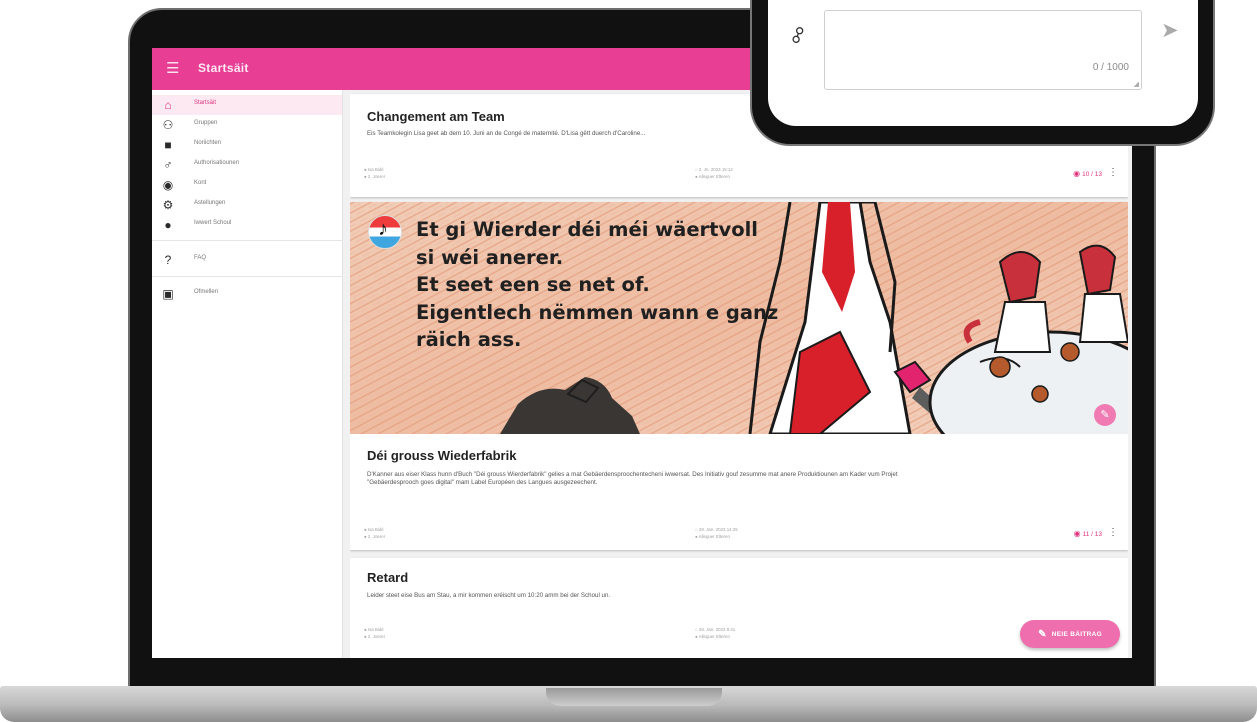  I want to click on sidebar-item-label: Startsäit, so click(205, 103).